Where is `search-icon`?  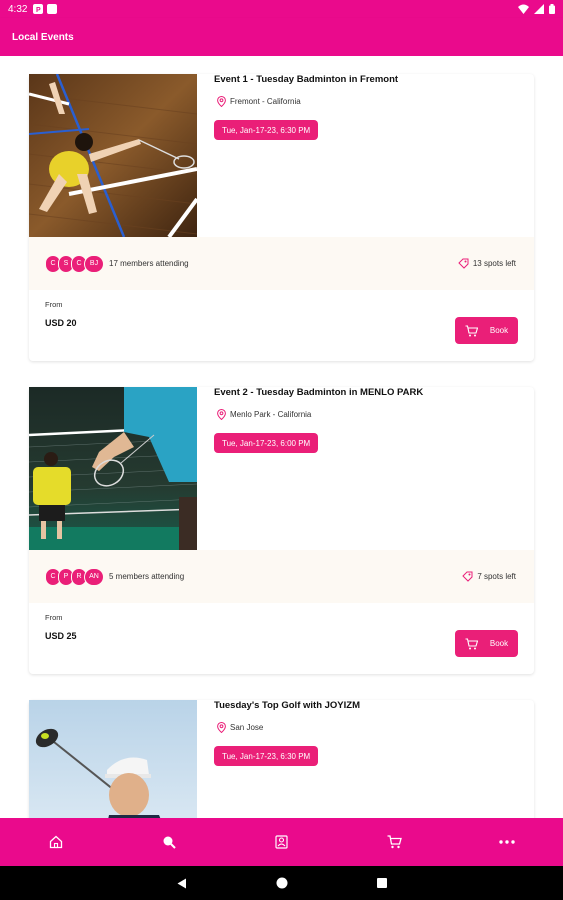
search-icon is located at coordinates (169, 842).